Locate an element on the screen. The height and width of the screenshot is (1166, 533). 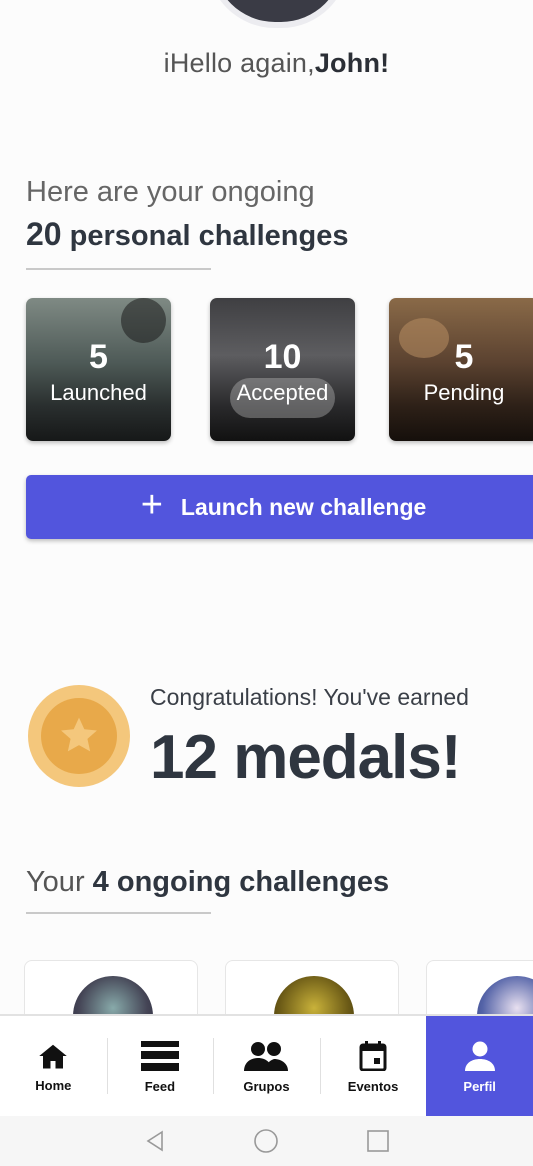
pending-label: Pending is located at coordinates (464, 392).